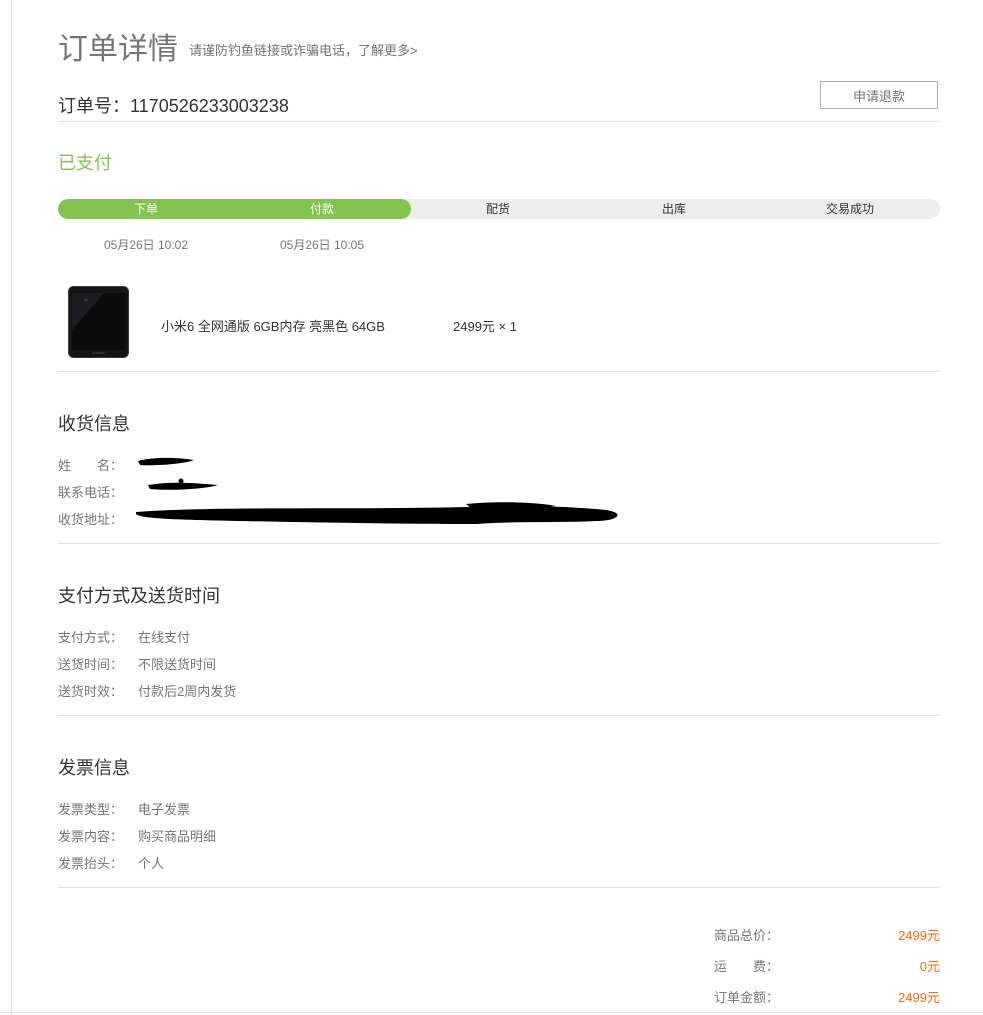 This screenshot has width=983, height=1015. I want to click on refund-button: 申请退款, so click(879, 95).